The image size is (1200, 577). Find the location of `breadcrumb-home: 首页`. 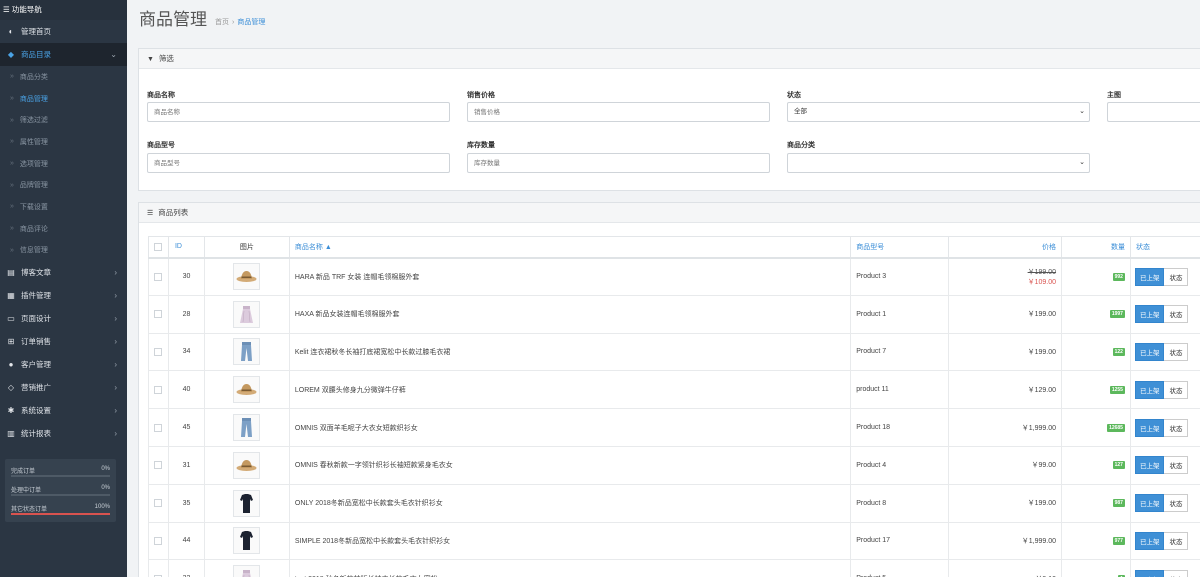

breadcrumb-home: 首页 is located at coordinates (222, 22).